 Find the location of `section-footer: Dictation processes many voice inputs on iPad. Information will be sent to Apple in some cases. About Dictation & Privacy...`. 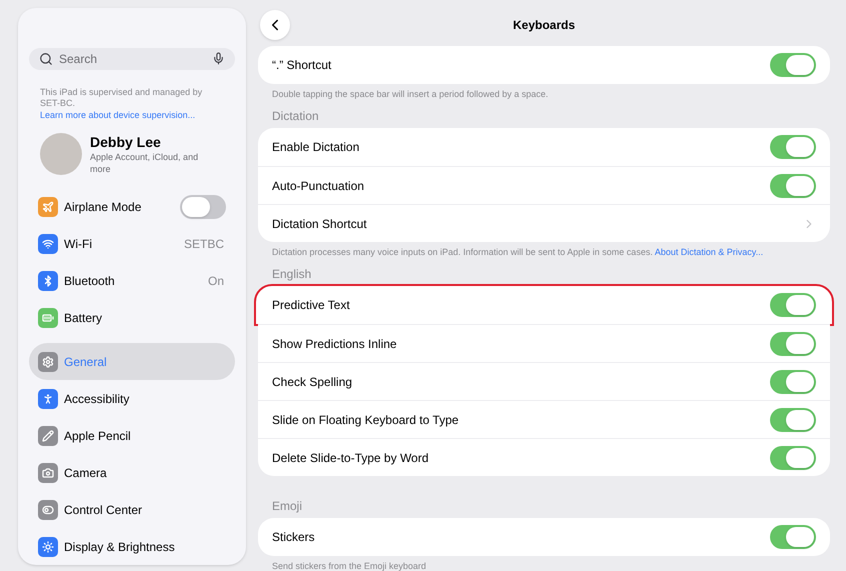

section-footer: Dictation processes many voice inputs on iPad. Information will be sent to Apple in some cases. About Dictation & Privacy... is located at coordinates (544, 252).